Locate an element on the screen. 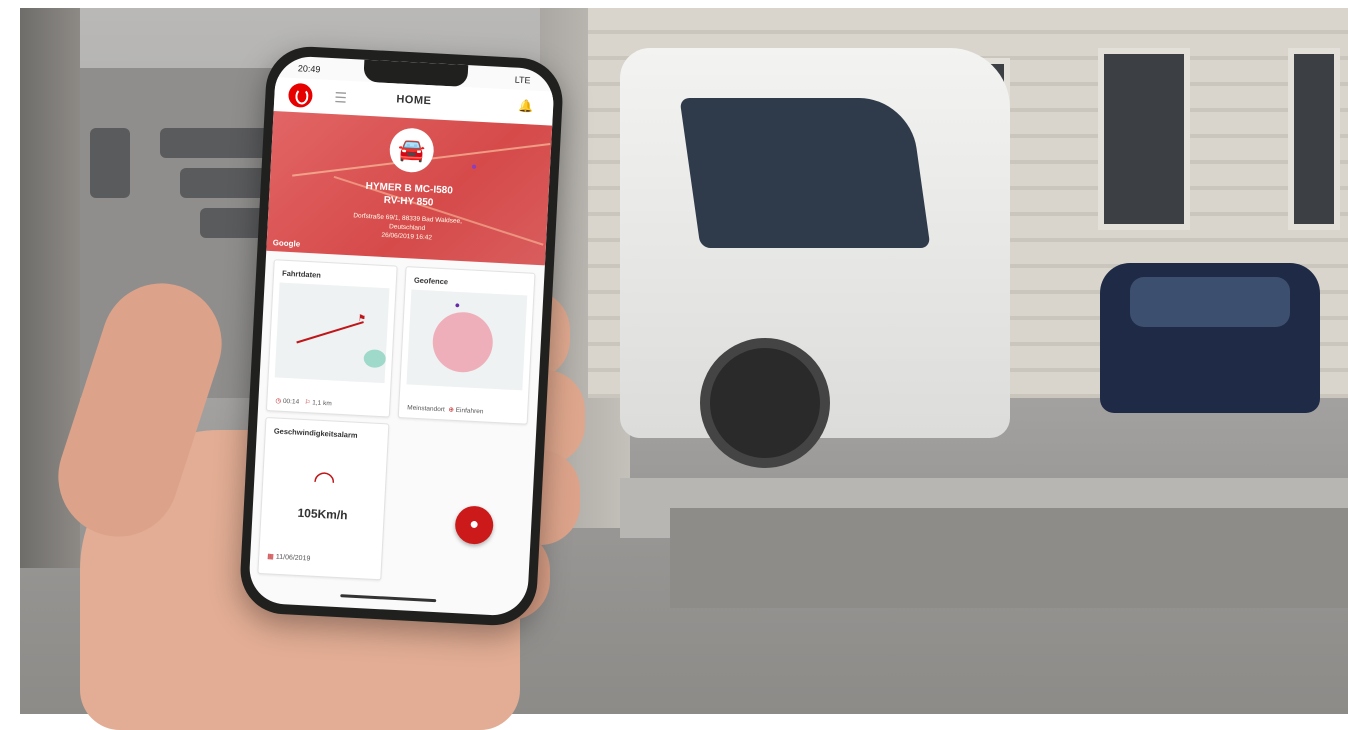 The height and width of the screenshot is (730, 1348). geofence-map: ● is located at coordinates (467, 340).